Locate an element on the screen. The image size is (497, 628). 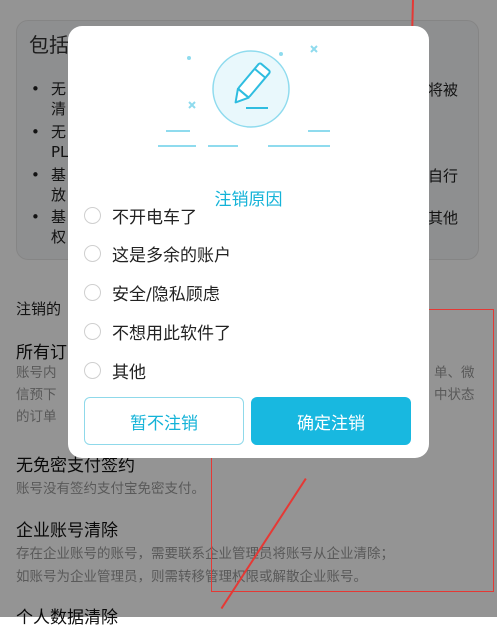
reason-option-redundant-account: 这是多余的账户 is located at coordinates (157, 253).